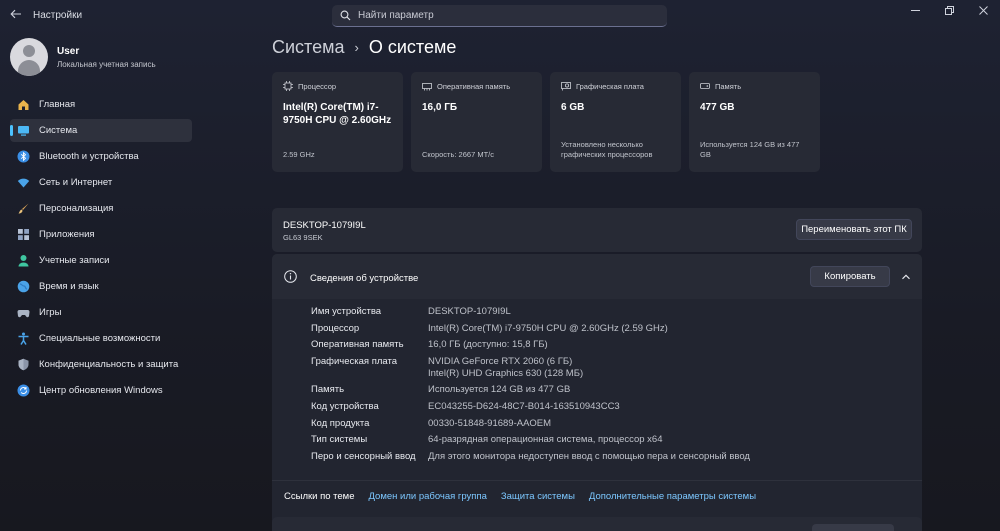 Image resolution: width=1000 pixels, height=531 pixels. I want to click on search-input, so click(503, 15).